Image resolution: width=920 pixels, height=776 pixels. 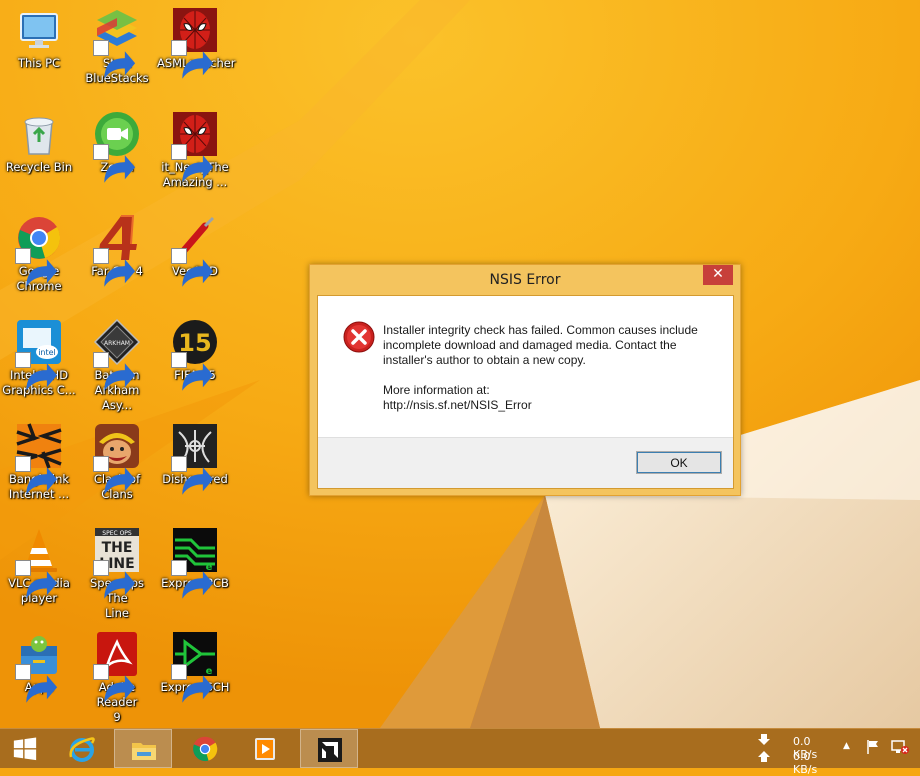 I want to click on more-info-url: http://nsis.sf.net/NSIS_Error, so click(x=457, y=405).